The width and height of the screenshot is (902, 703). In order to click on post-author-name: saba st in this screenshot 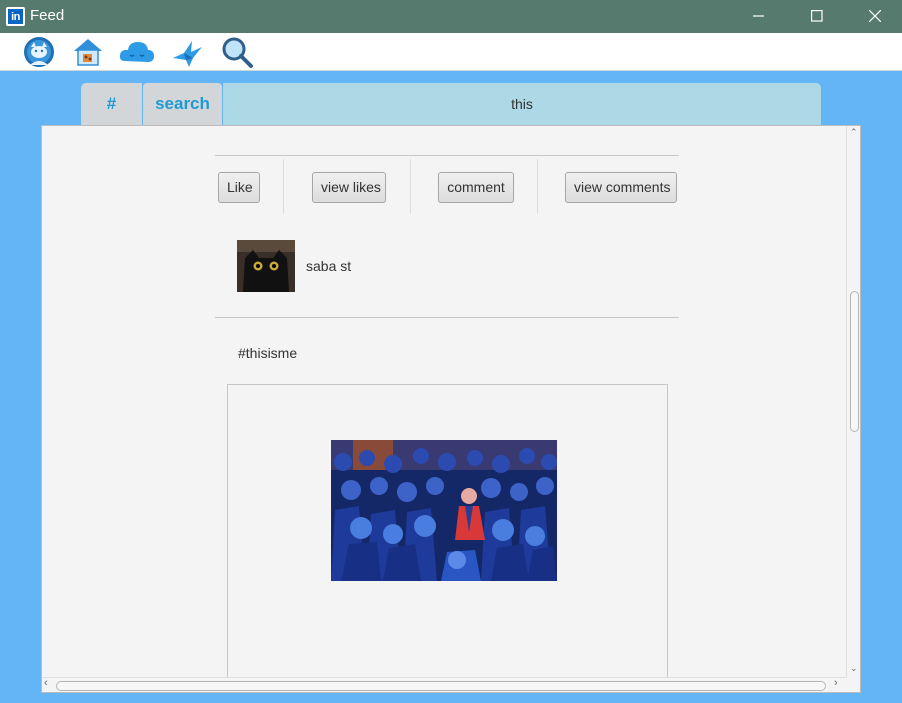, I will do `click(328, 266)`.